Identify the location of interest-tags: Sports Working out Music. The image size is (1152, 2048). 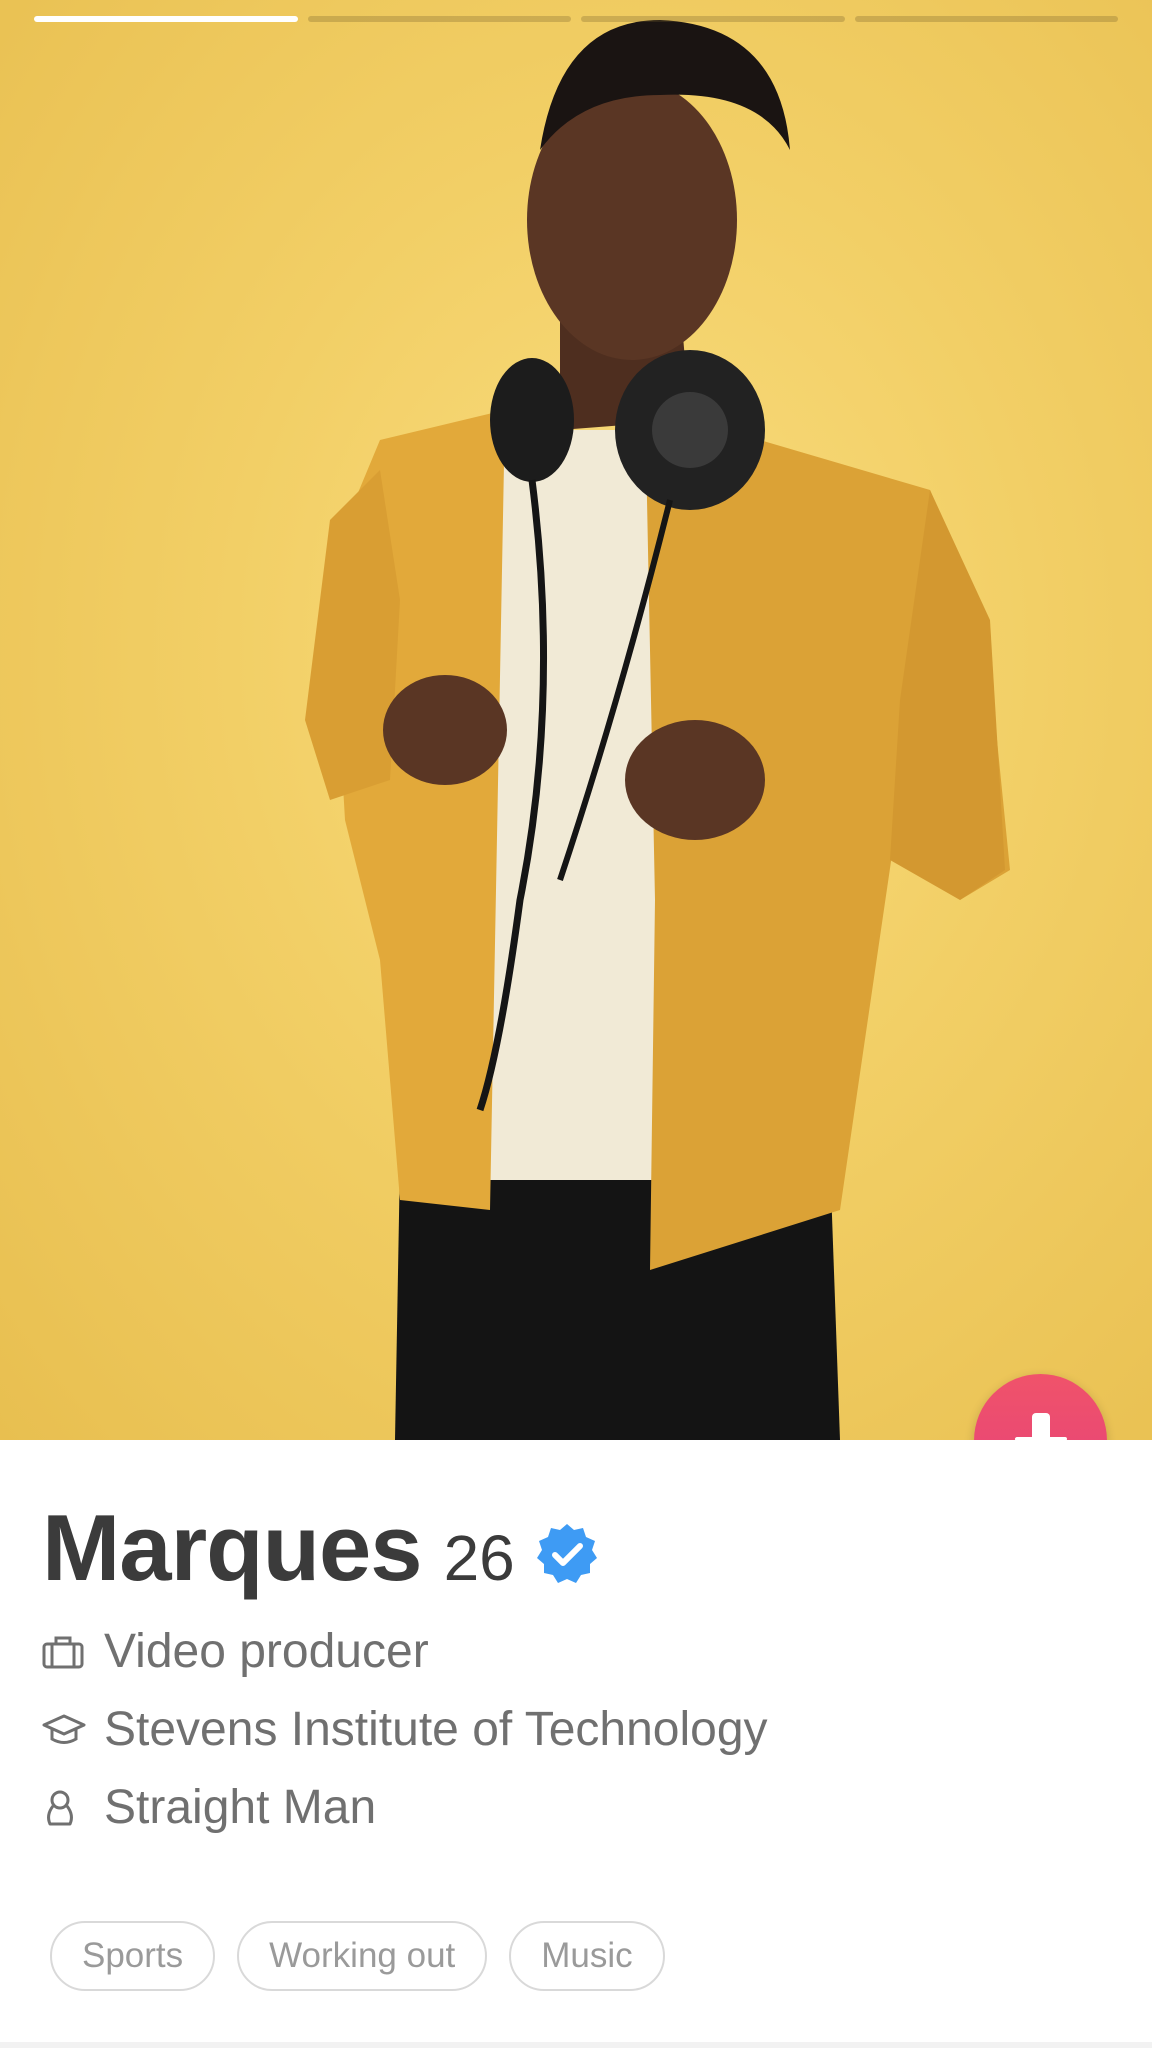
(357, 1956).